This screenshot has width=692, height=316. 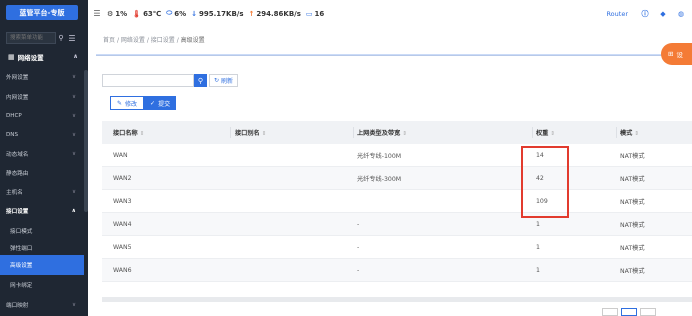 I want to click on header-label: 接口别名, so click(x=247, y=133).